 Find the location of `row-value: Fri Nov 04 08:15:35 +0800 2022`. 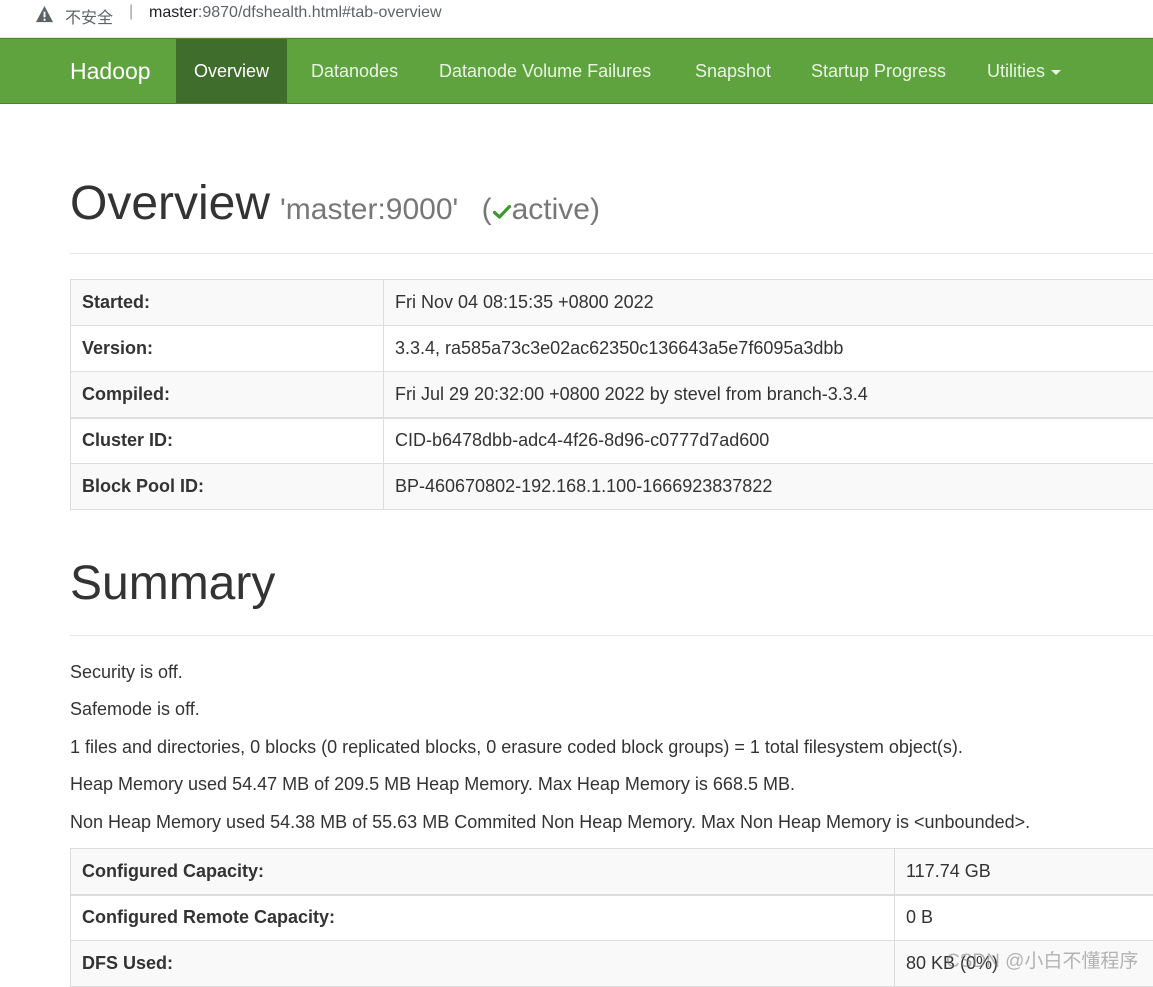

row-value: Fri Nov 04 08:15:35 +0800 2022 is located at coordinates (768, 303).